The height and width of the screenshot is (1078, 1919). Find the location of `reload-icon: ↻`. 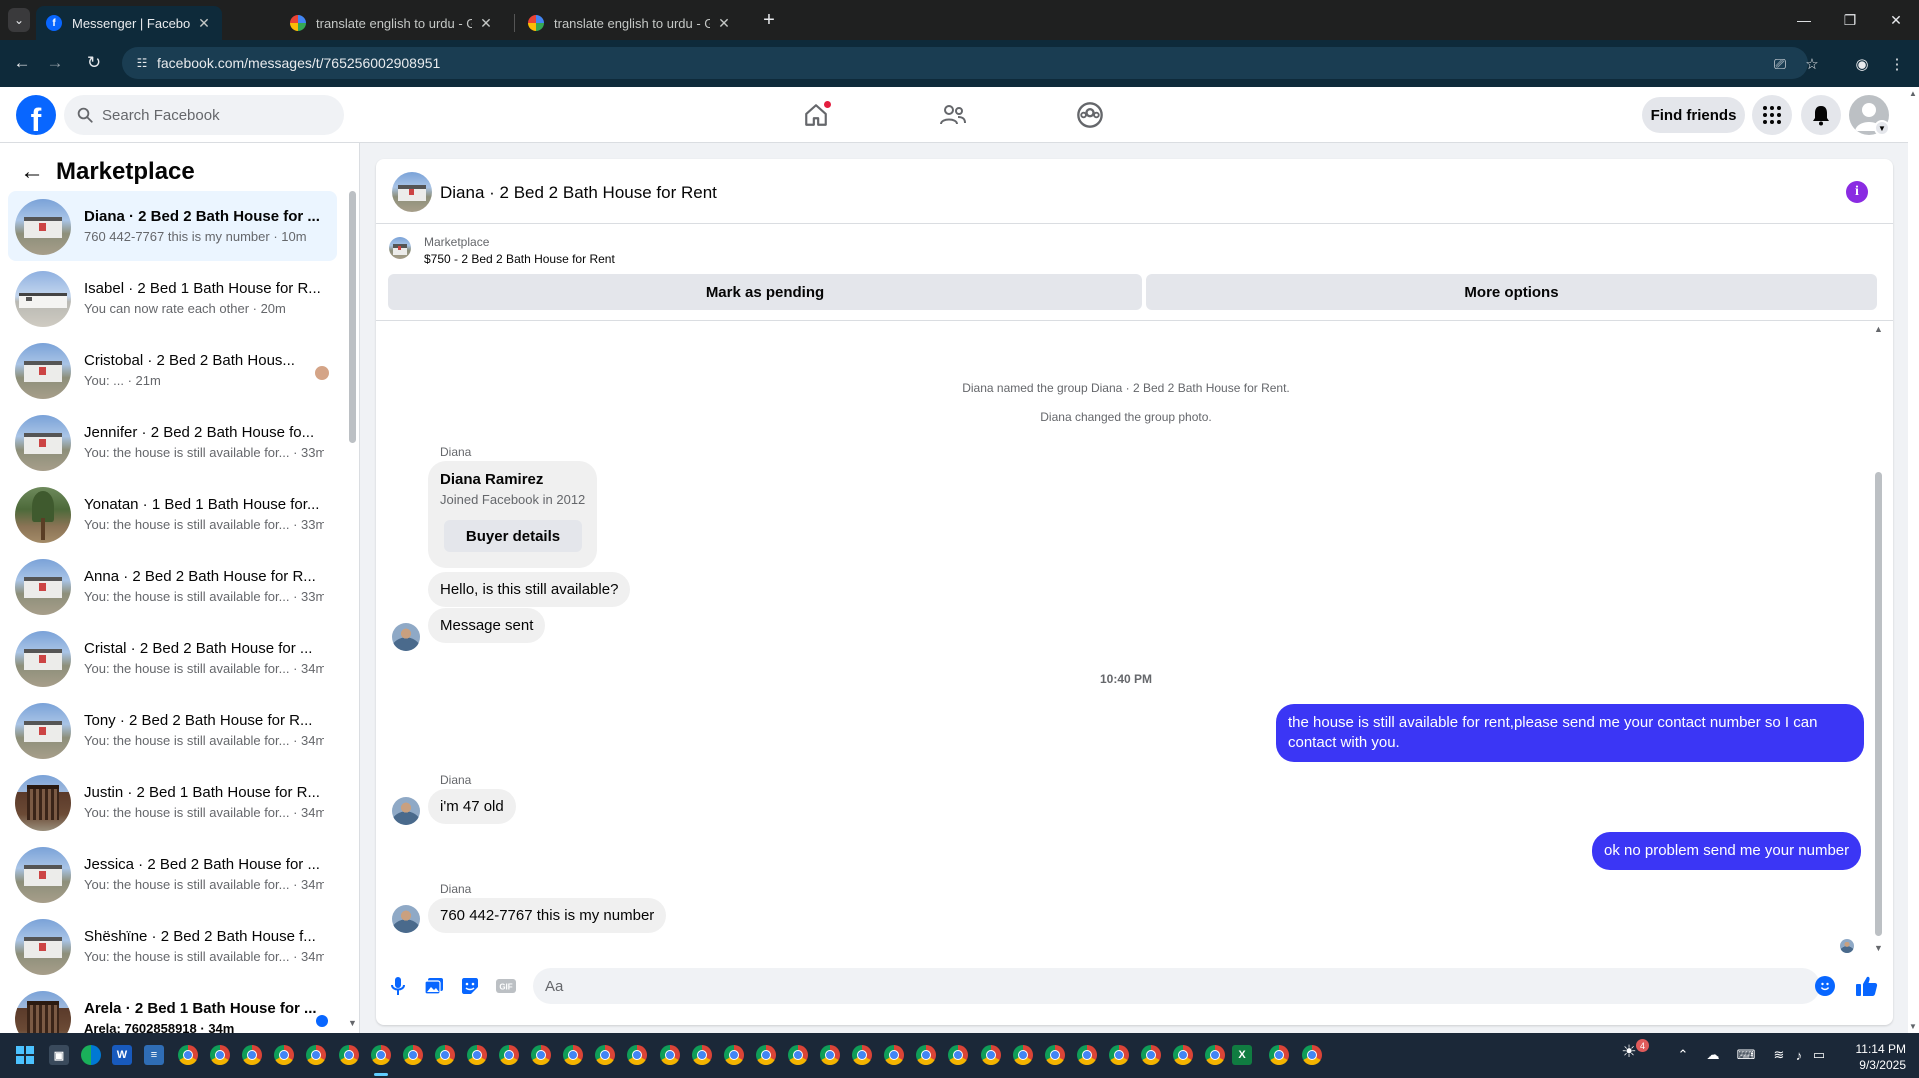

reload-icon: ↻ is located at coordinates (94, 63).